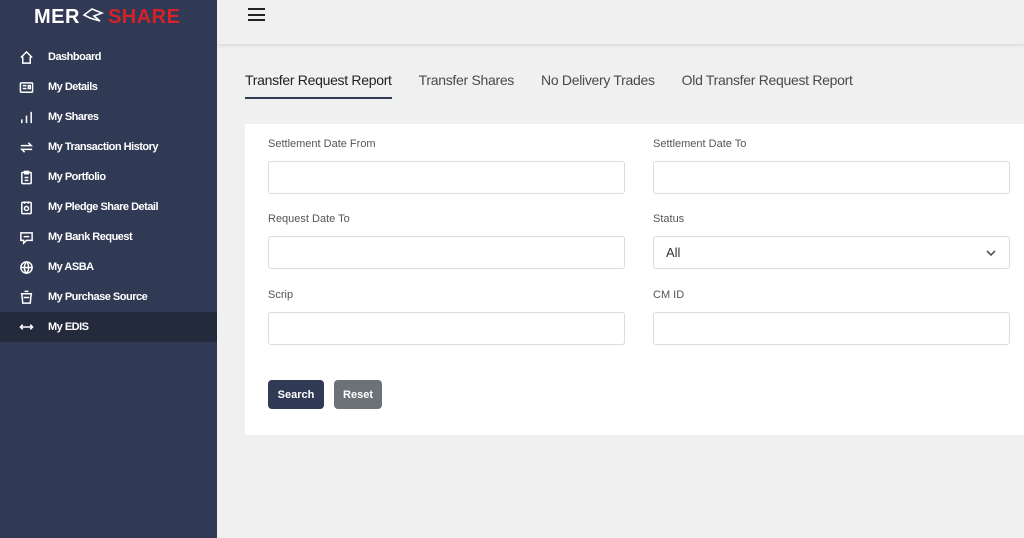 This screenshot has height=538, width=1024. What do you see at coordinates (669, 219) in the screenshot?
I see `status-label: Status` at bounding box center [669, 219].